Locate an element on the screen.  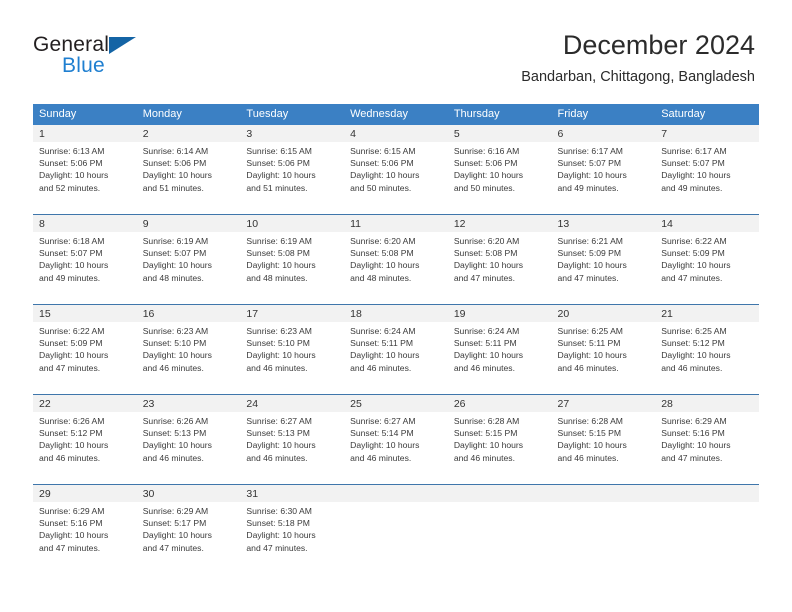
day-number-5: 5 is located at coordinates (500, 133).